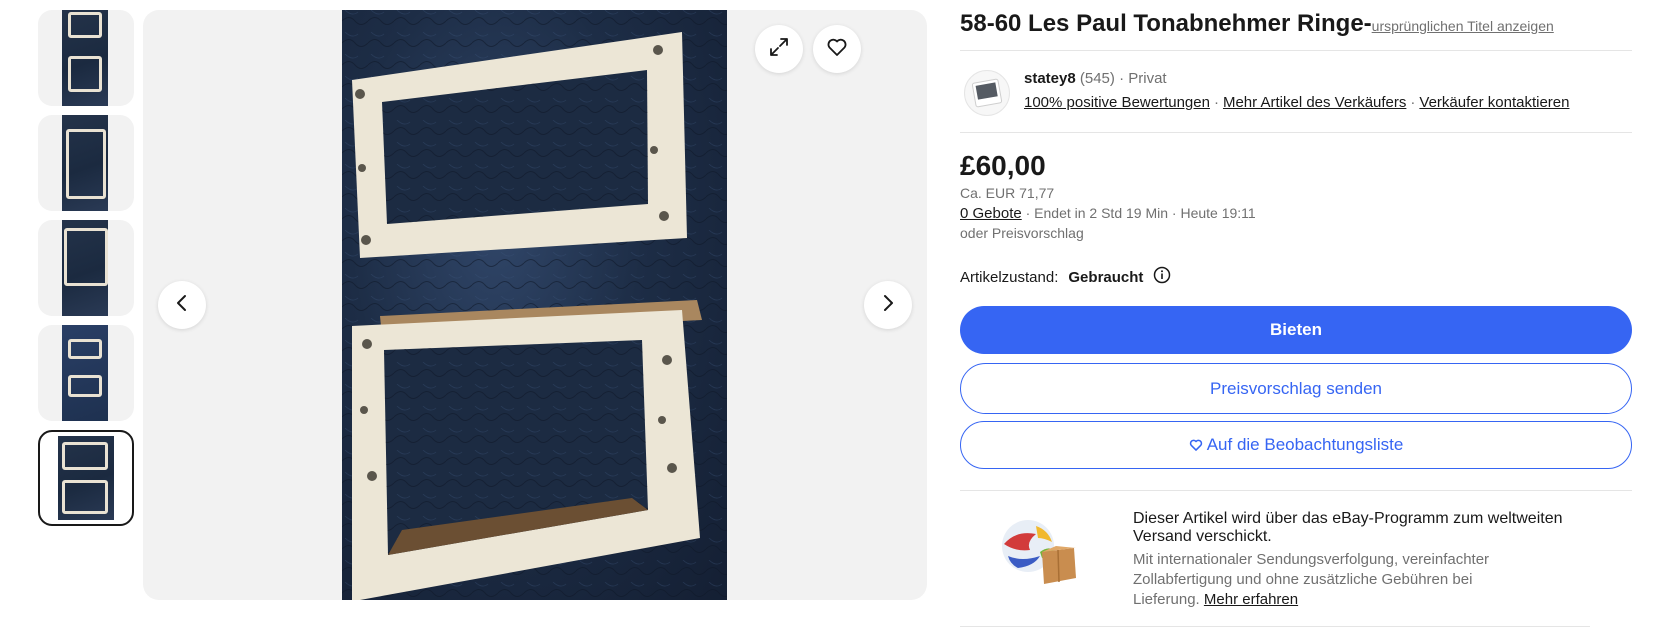  I want to click on auction-end-time: · Endet in 2 Std 19 Min · Heute 19:11, so click(1138, 213).